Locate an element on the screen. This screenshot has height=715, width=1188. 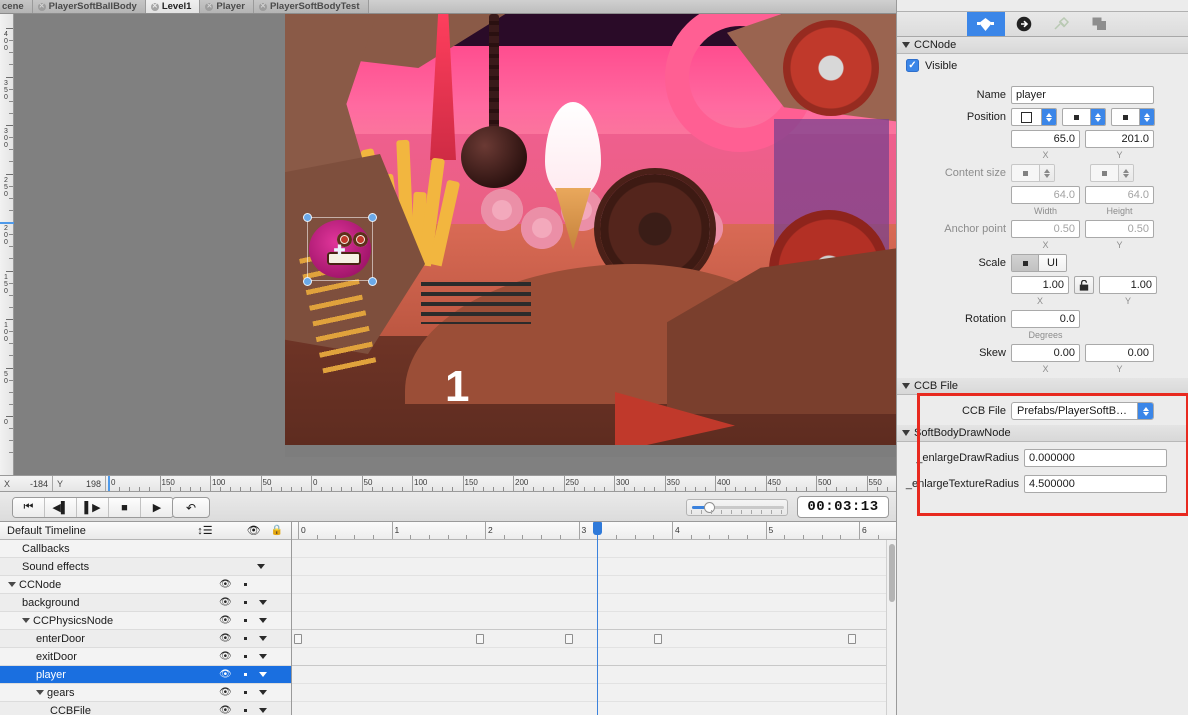
loop-toggle-button: ↶ is located at coordinates (191, 507).